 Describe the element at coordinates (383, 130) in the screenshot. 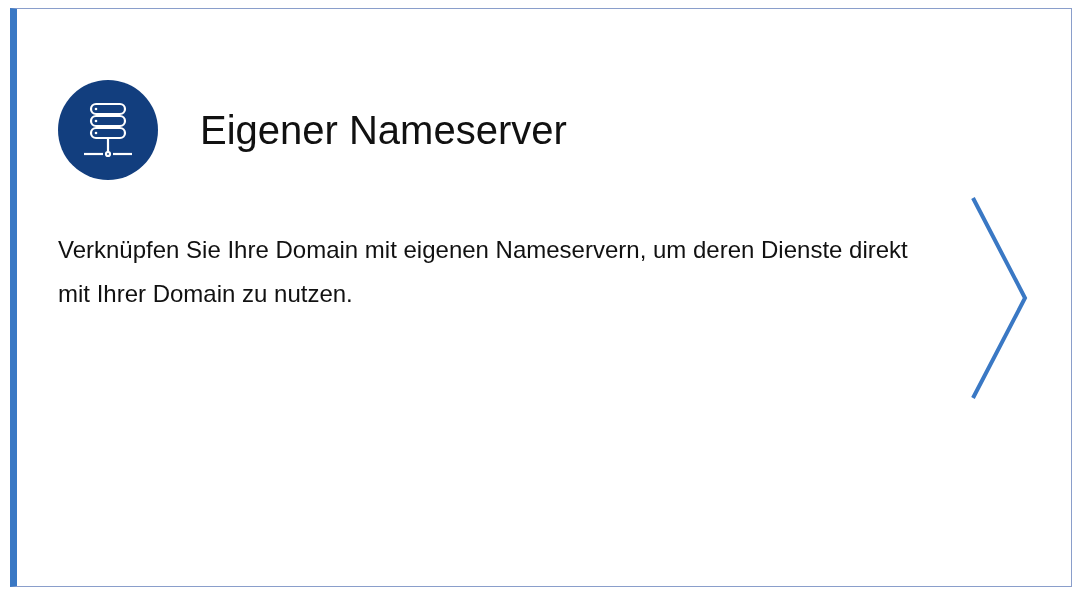

I see `card-title: Eigener Nameserver` at that location.